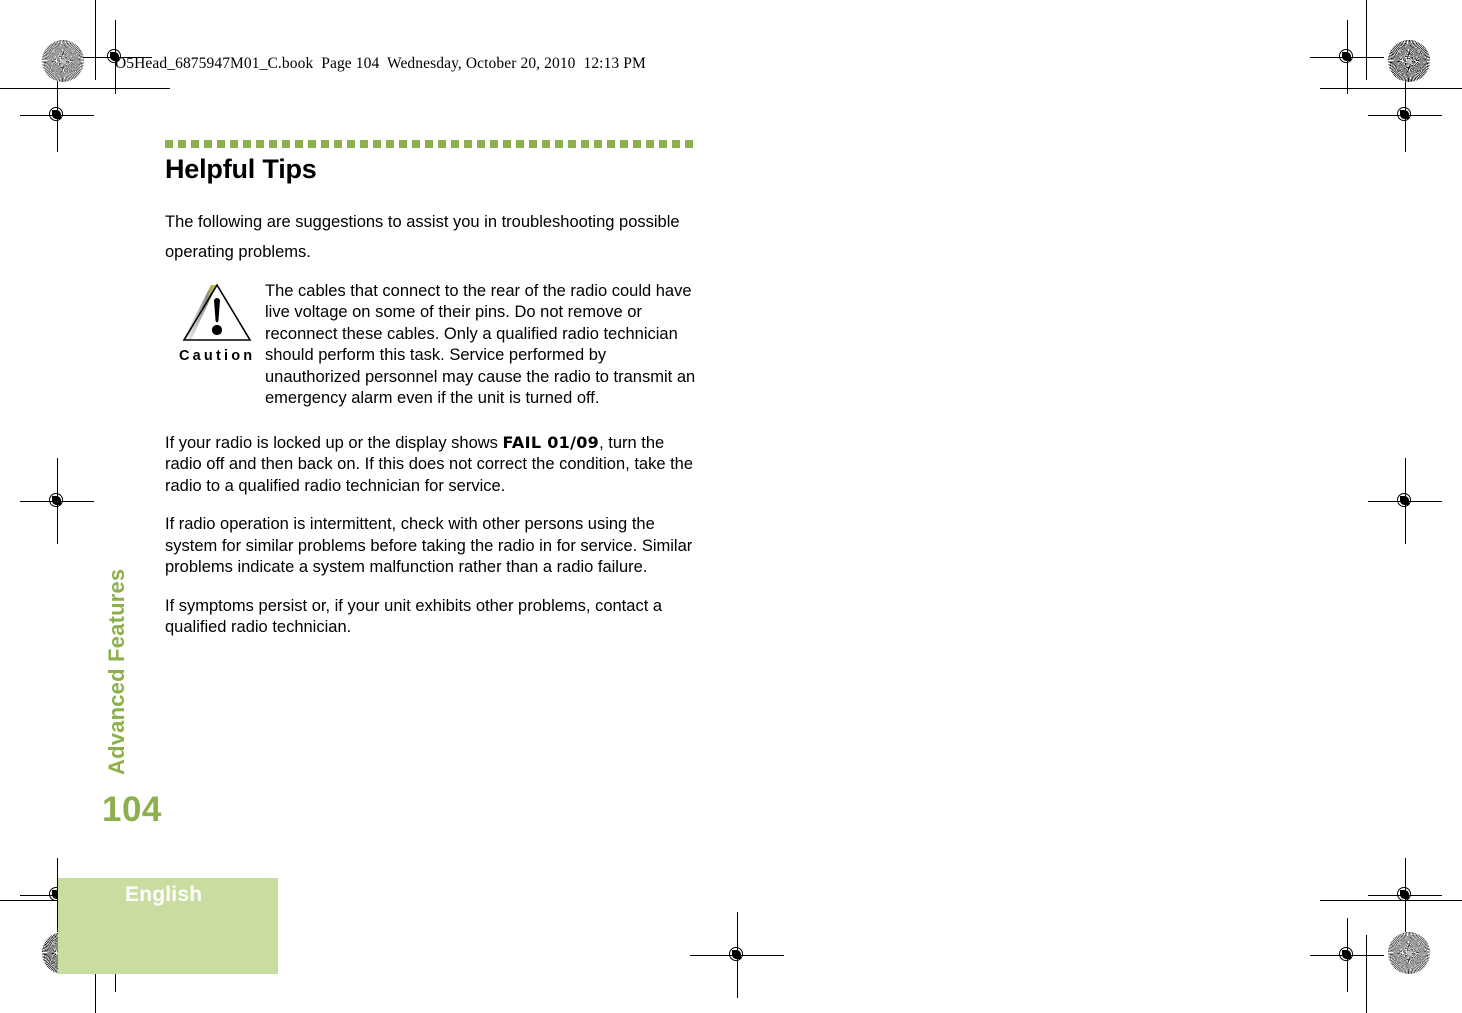  What do you see at coordinates (164, 894) in the screenshot?
I see `language-label: English` at bounding box center [164, 894].